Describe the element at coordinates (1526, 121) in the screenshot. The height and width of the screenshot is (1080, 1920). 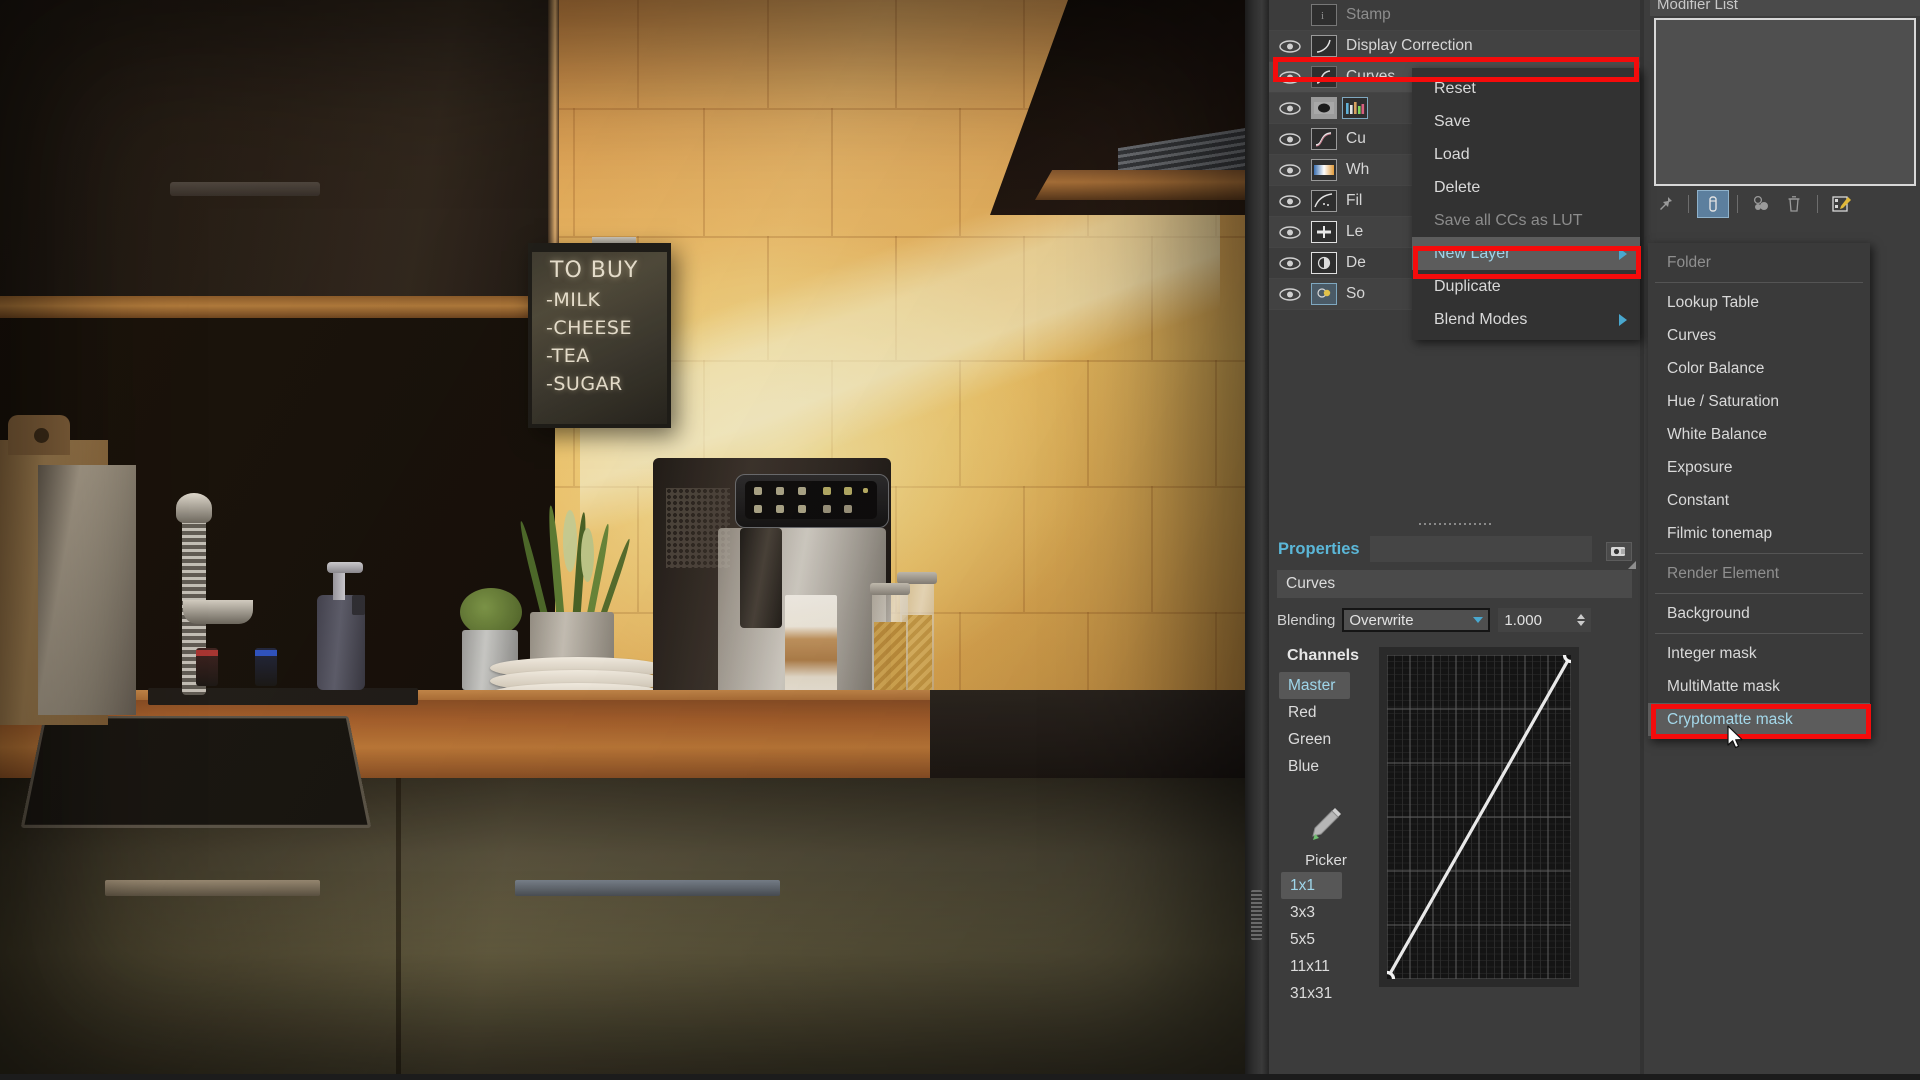
I see `menu-item-save: Save` at that location.